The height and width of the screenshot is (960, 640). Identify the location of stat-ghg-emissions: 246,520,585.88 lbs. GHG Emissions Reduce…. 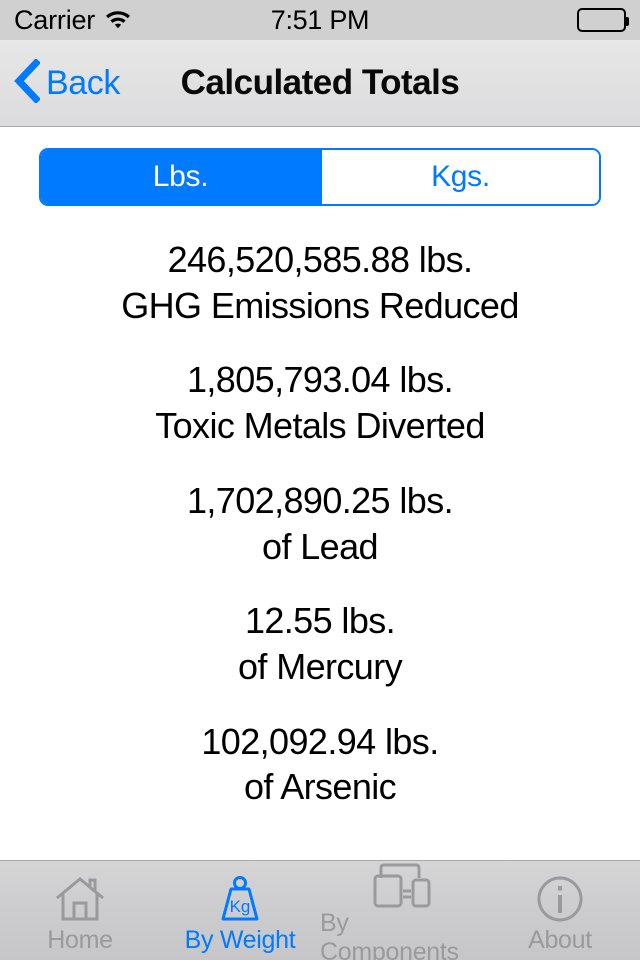
(320, 282).